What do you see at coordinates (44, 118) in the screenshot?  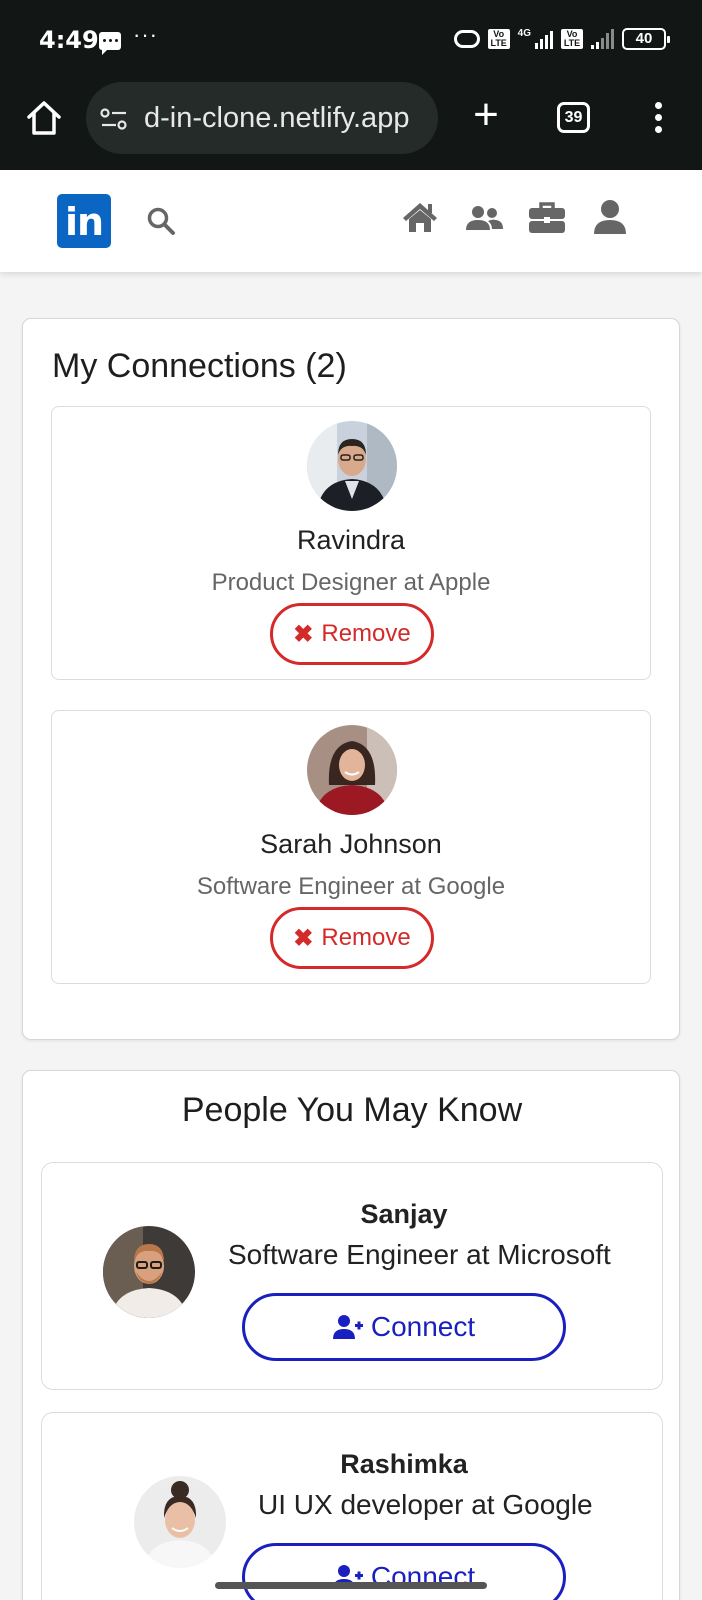 I see `home-icon` at bounding box center [44, 118].